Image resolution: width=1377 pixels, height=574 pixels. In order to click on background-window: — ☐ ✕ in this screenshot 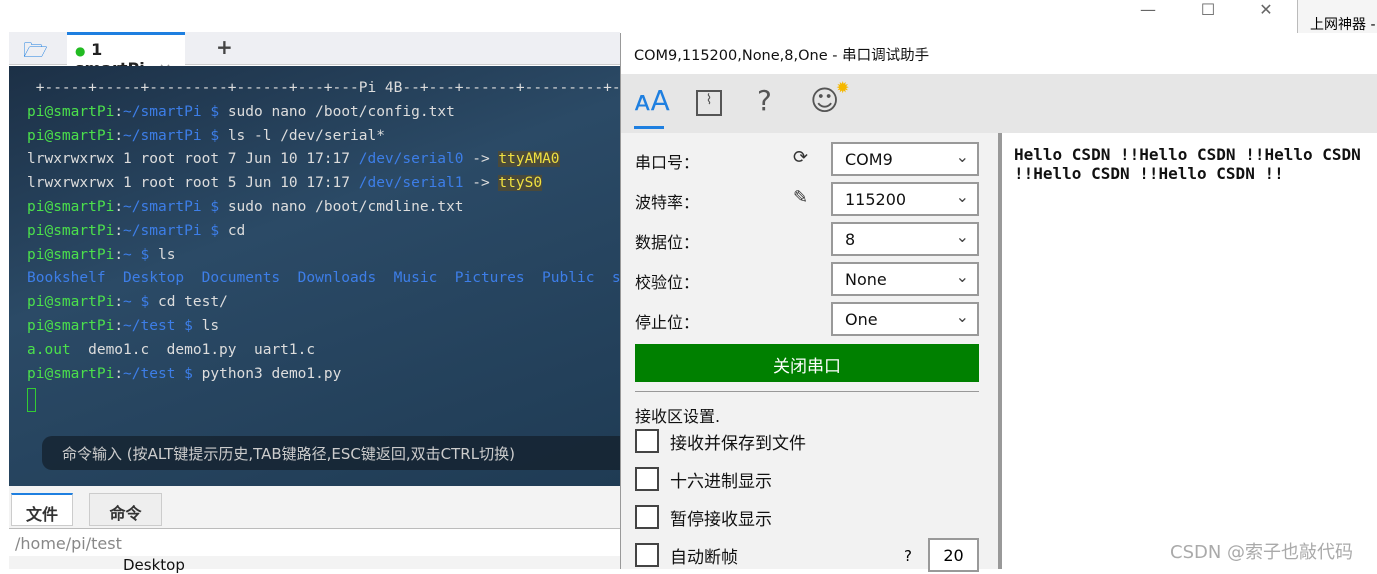, I will do `click(648, 16)`.